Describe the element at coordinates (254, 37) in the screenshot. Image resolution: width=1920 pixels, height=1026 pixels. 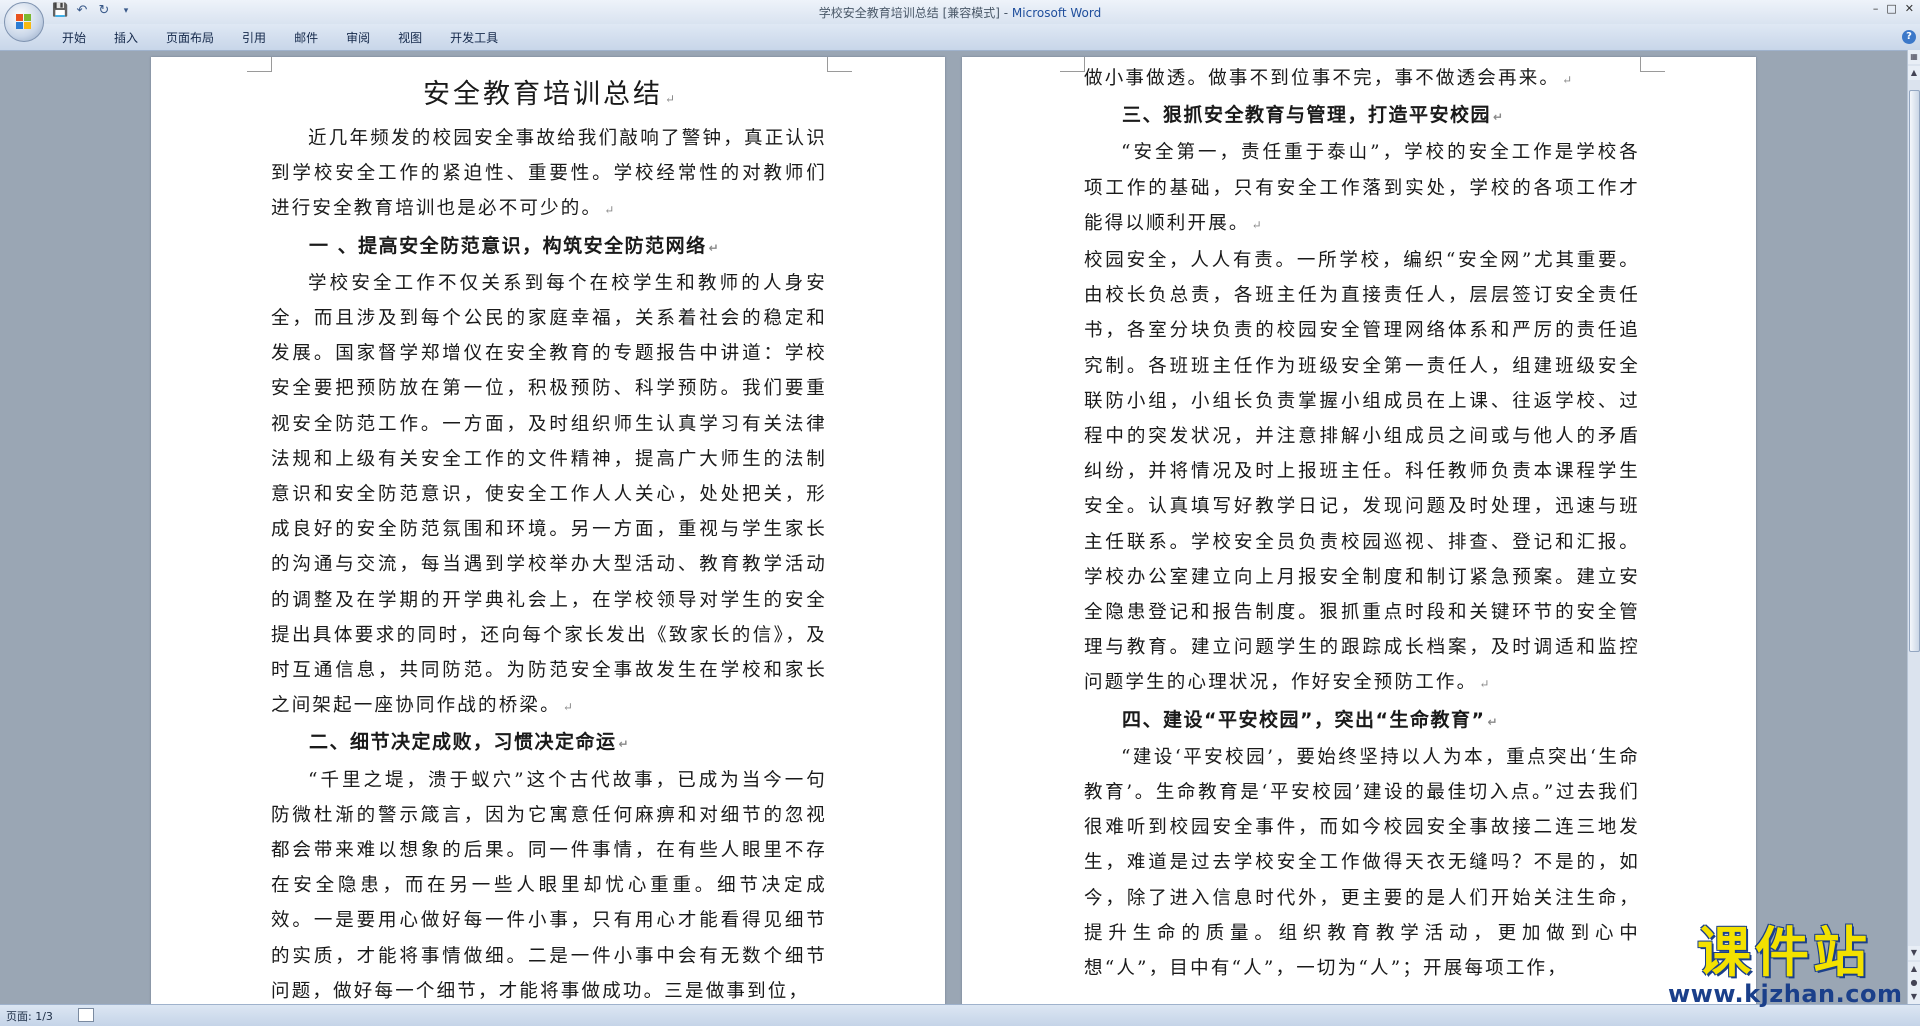
I see `tab-references: 引用` at that location.